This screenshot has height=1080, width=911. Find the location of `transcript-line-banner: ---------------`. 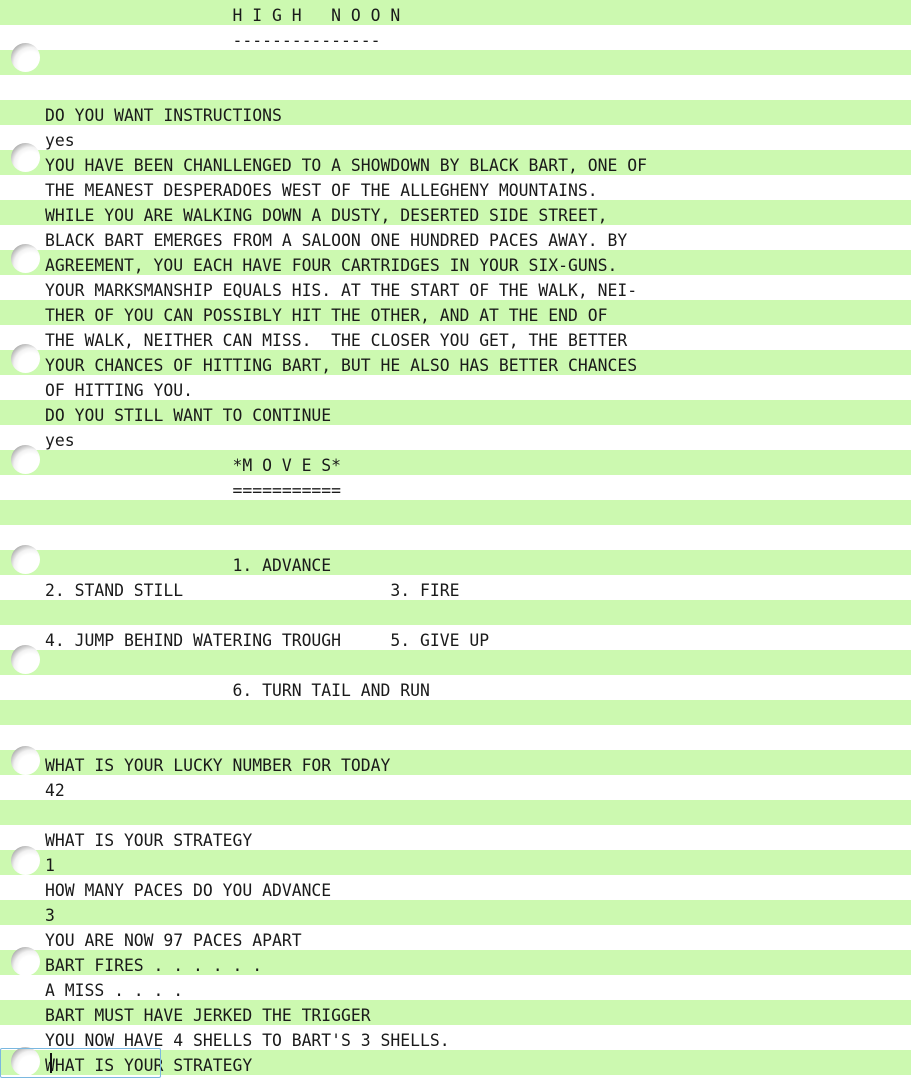

transcript-line-banner: --------------- is located at coordinates (213, 40).